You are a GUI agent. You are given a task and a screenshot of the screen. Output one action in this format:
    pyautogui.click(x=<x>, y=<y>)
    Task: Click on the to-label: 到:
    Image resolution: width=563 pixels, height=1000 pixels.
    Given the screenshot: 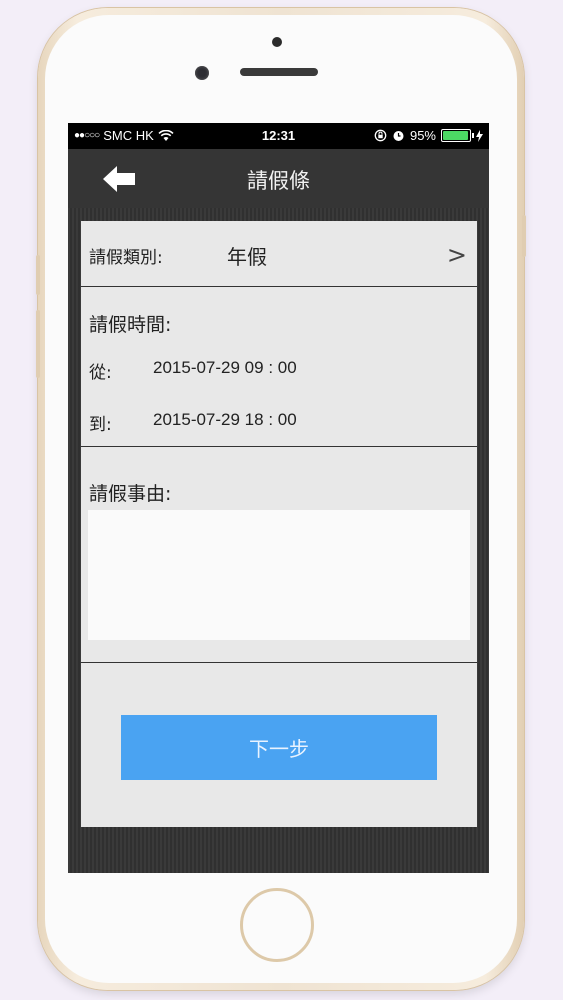 What is the action you would take?
    pyautogui.click(x=100, y=425)
    